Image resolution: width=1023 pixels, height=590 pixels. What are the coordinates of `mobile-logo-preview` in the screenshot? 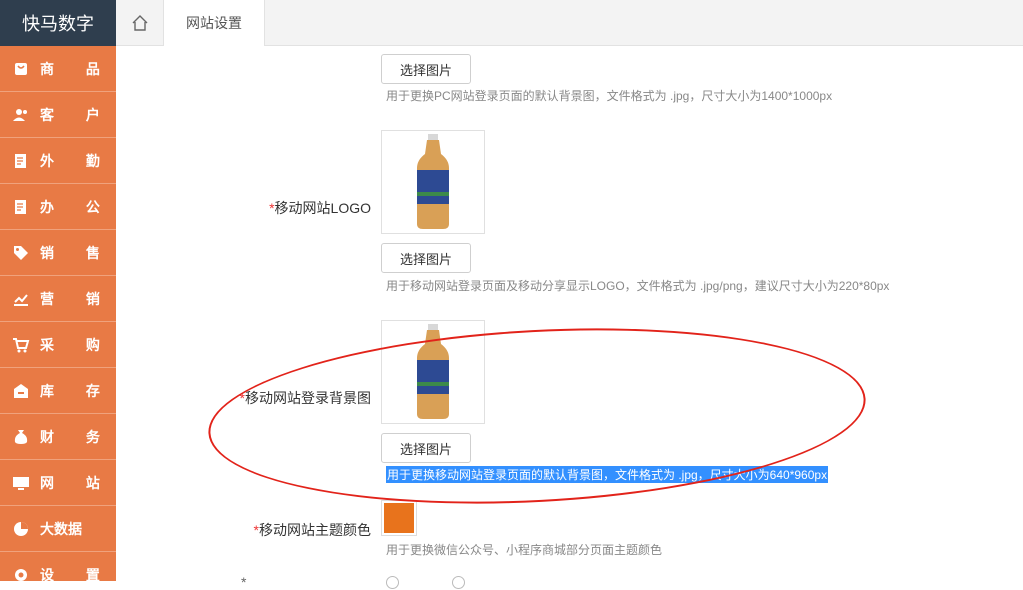 It's located at (433, 182).